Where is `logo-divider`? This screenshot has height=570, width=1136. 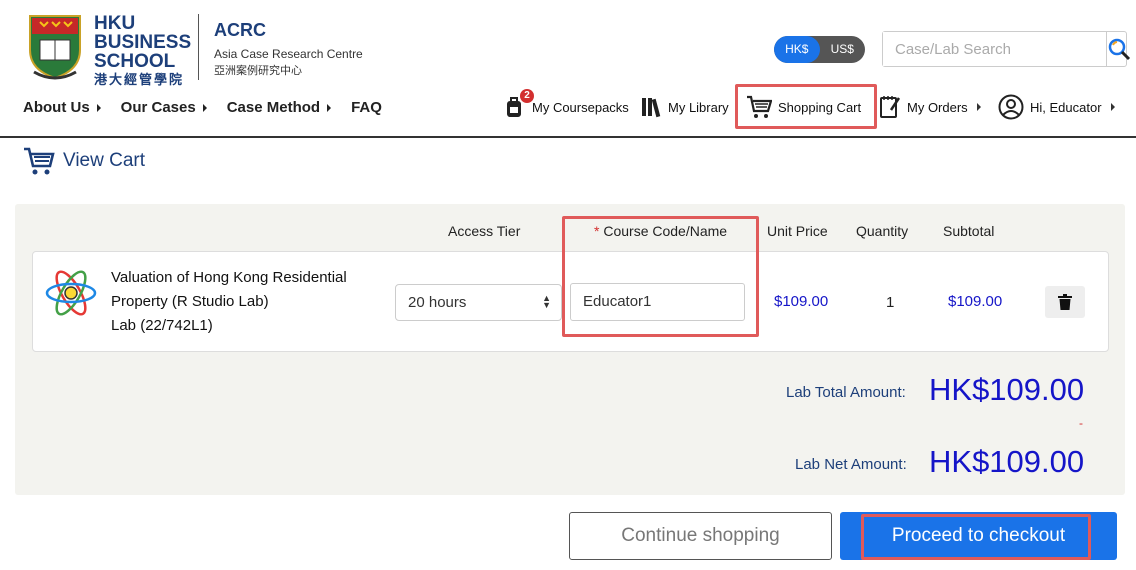 logo-divider is located at coordinates (198, 47).